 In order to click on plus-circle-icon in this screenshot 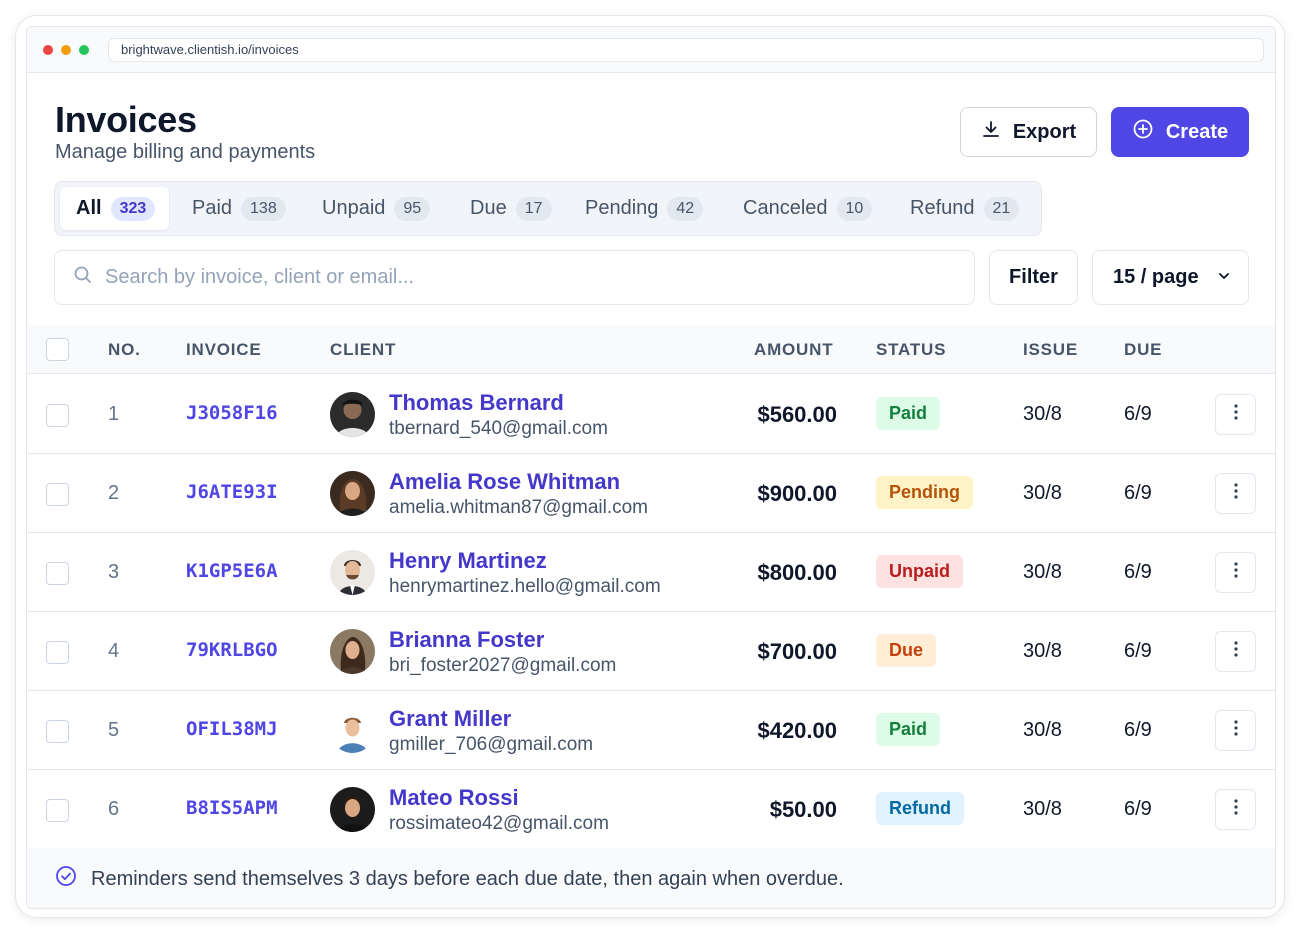, I will do `click(1143, 132)`.